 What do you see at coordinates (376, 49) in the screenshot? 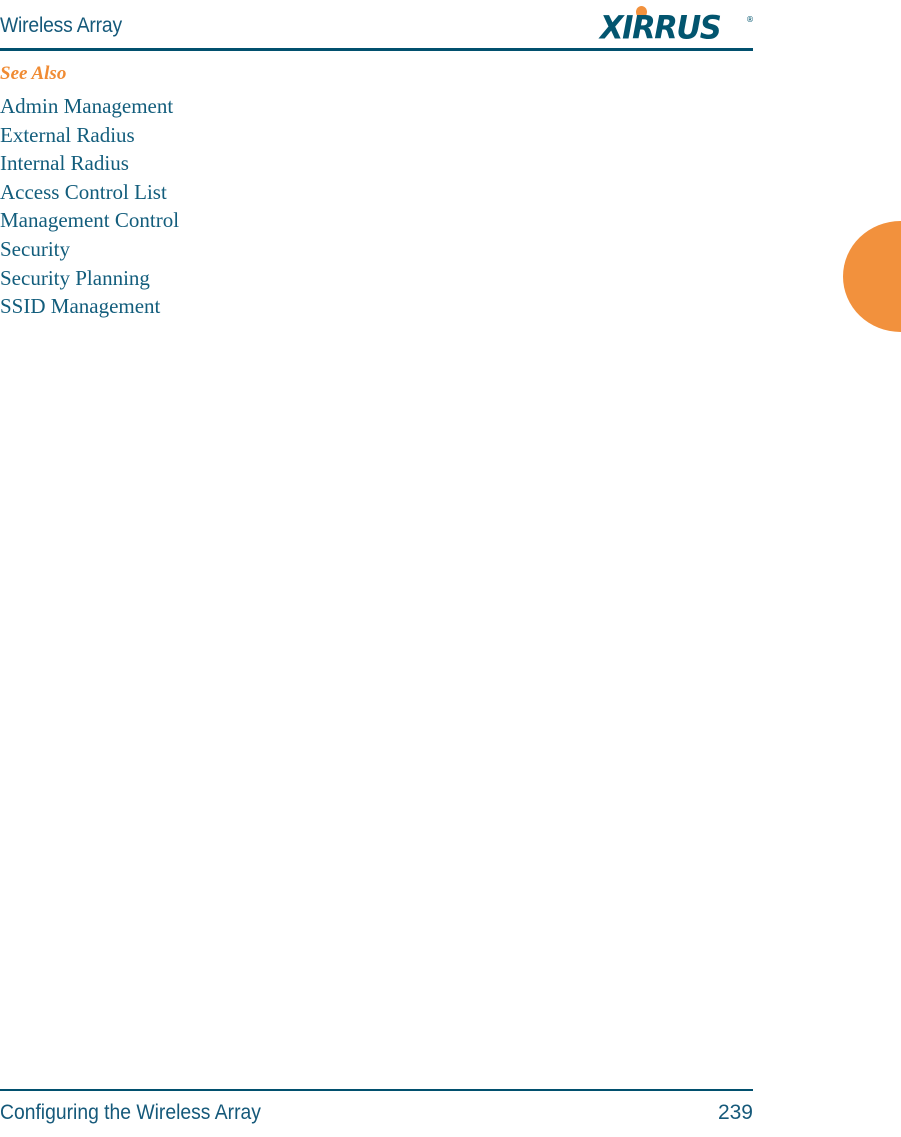
I see `header-divider` at bounding box center [376, 49].